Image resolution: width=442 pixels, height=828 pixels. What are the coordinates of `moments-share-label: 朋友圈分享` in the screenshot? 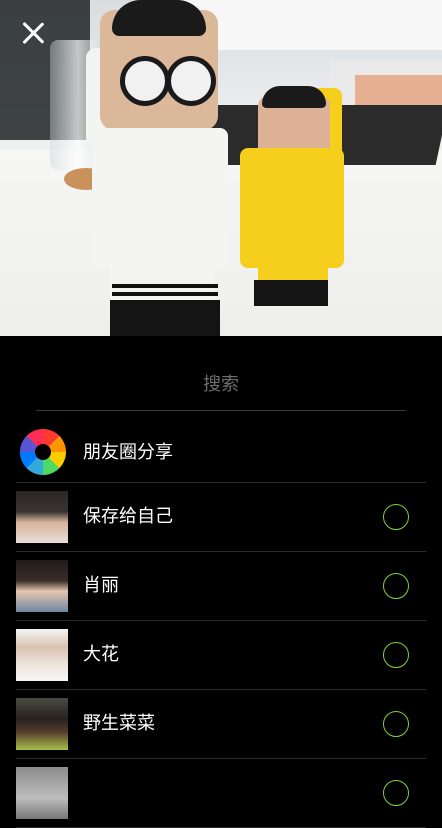 It's located at (128, 452).